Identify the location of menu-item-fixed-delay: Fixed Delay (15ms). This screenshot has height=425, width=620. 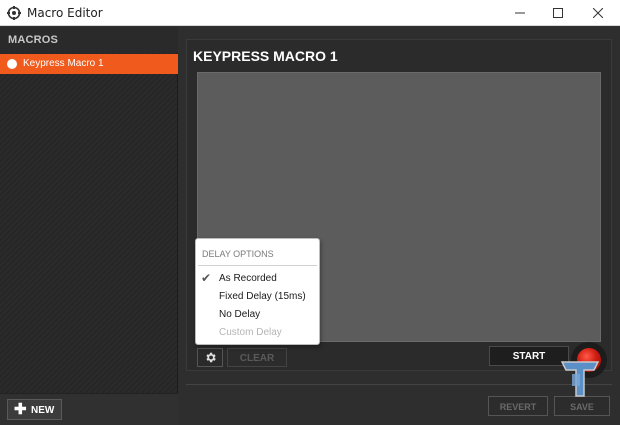
(257, 297).